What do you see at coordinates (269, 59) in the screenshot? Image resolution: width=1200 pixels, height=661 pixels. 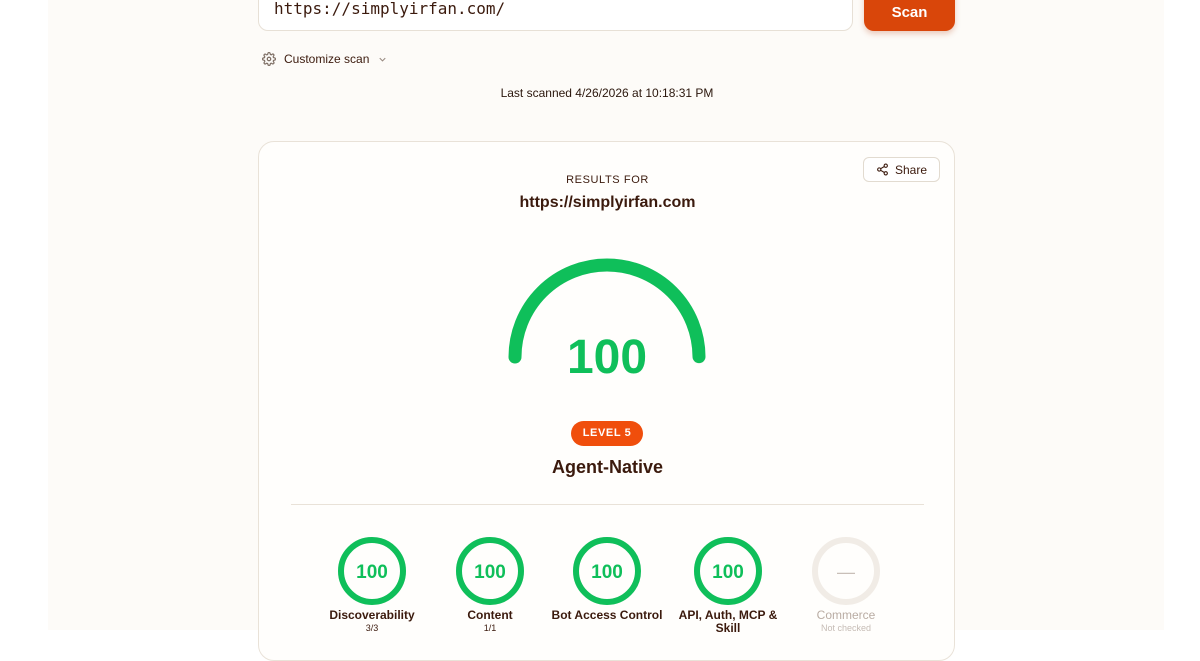 I see `gear-icon` at bounding box center [269, 59].